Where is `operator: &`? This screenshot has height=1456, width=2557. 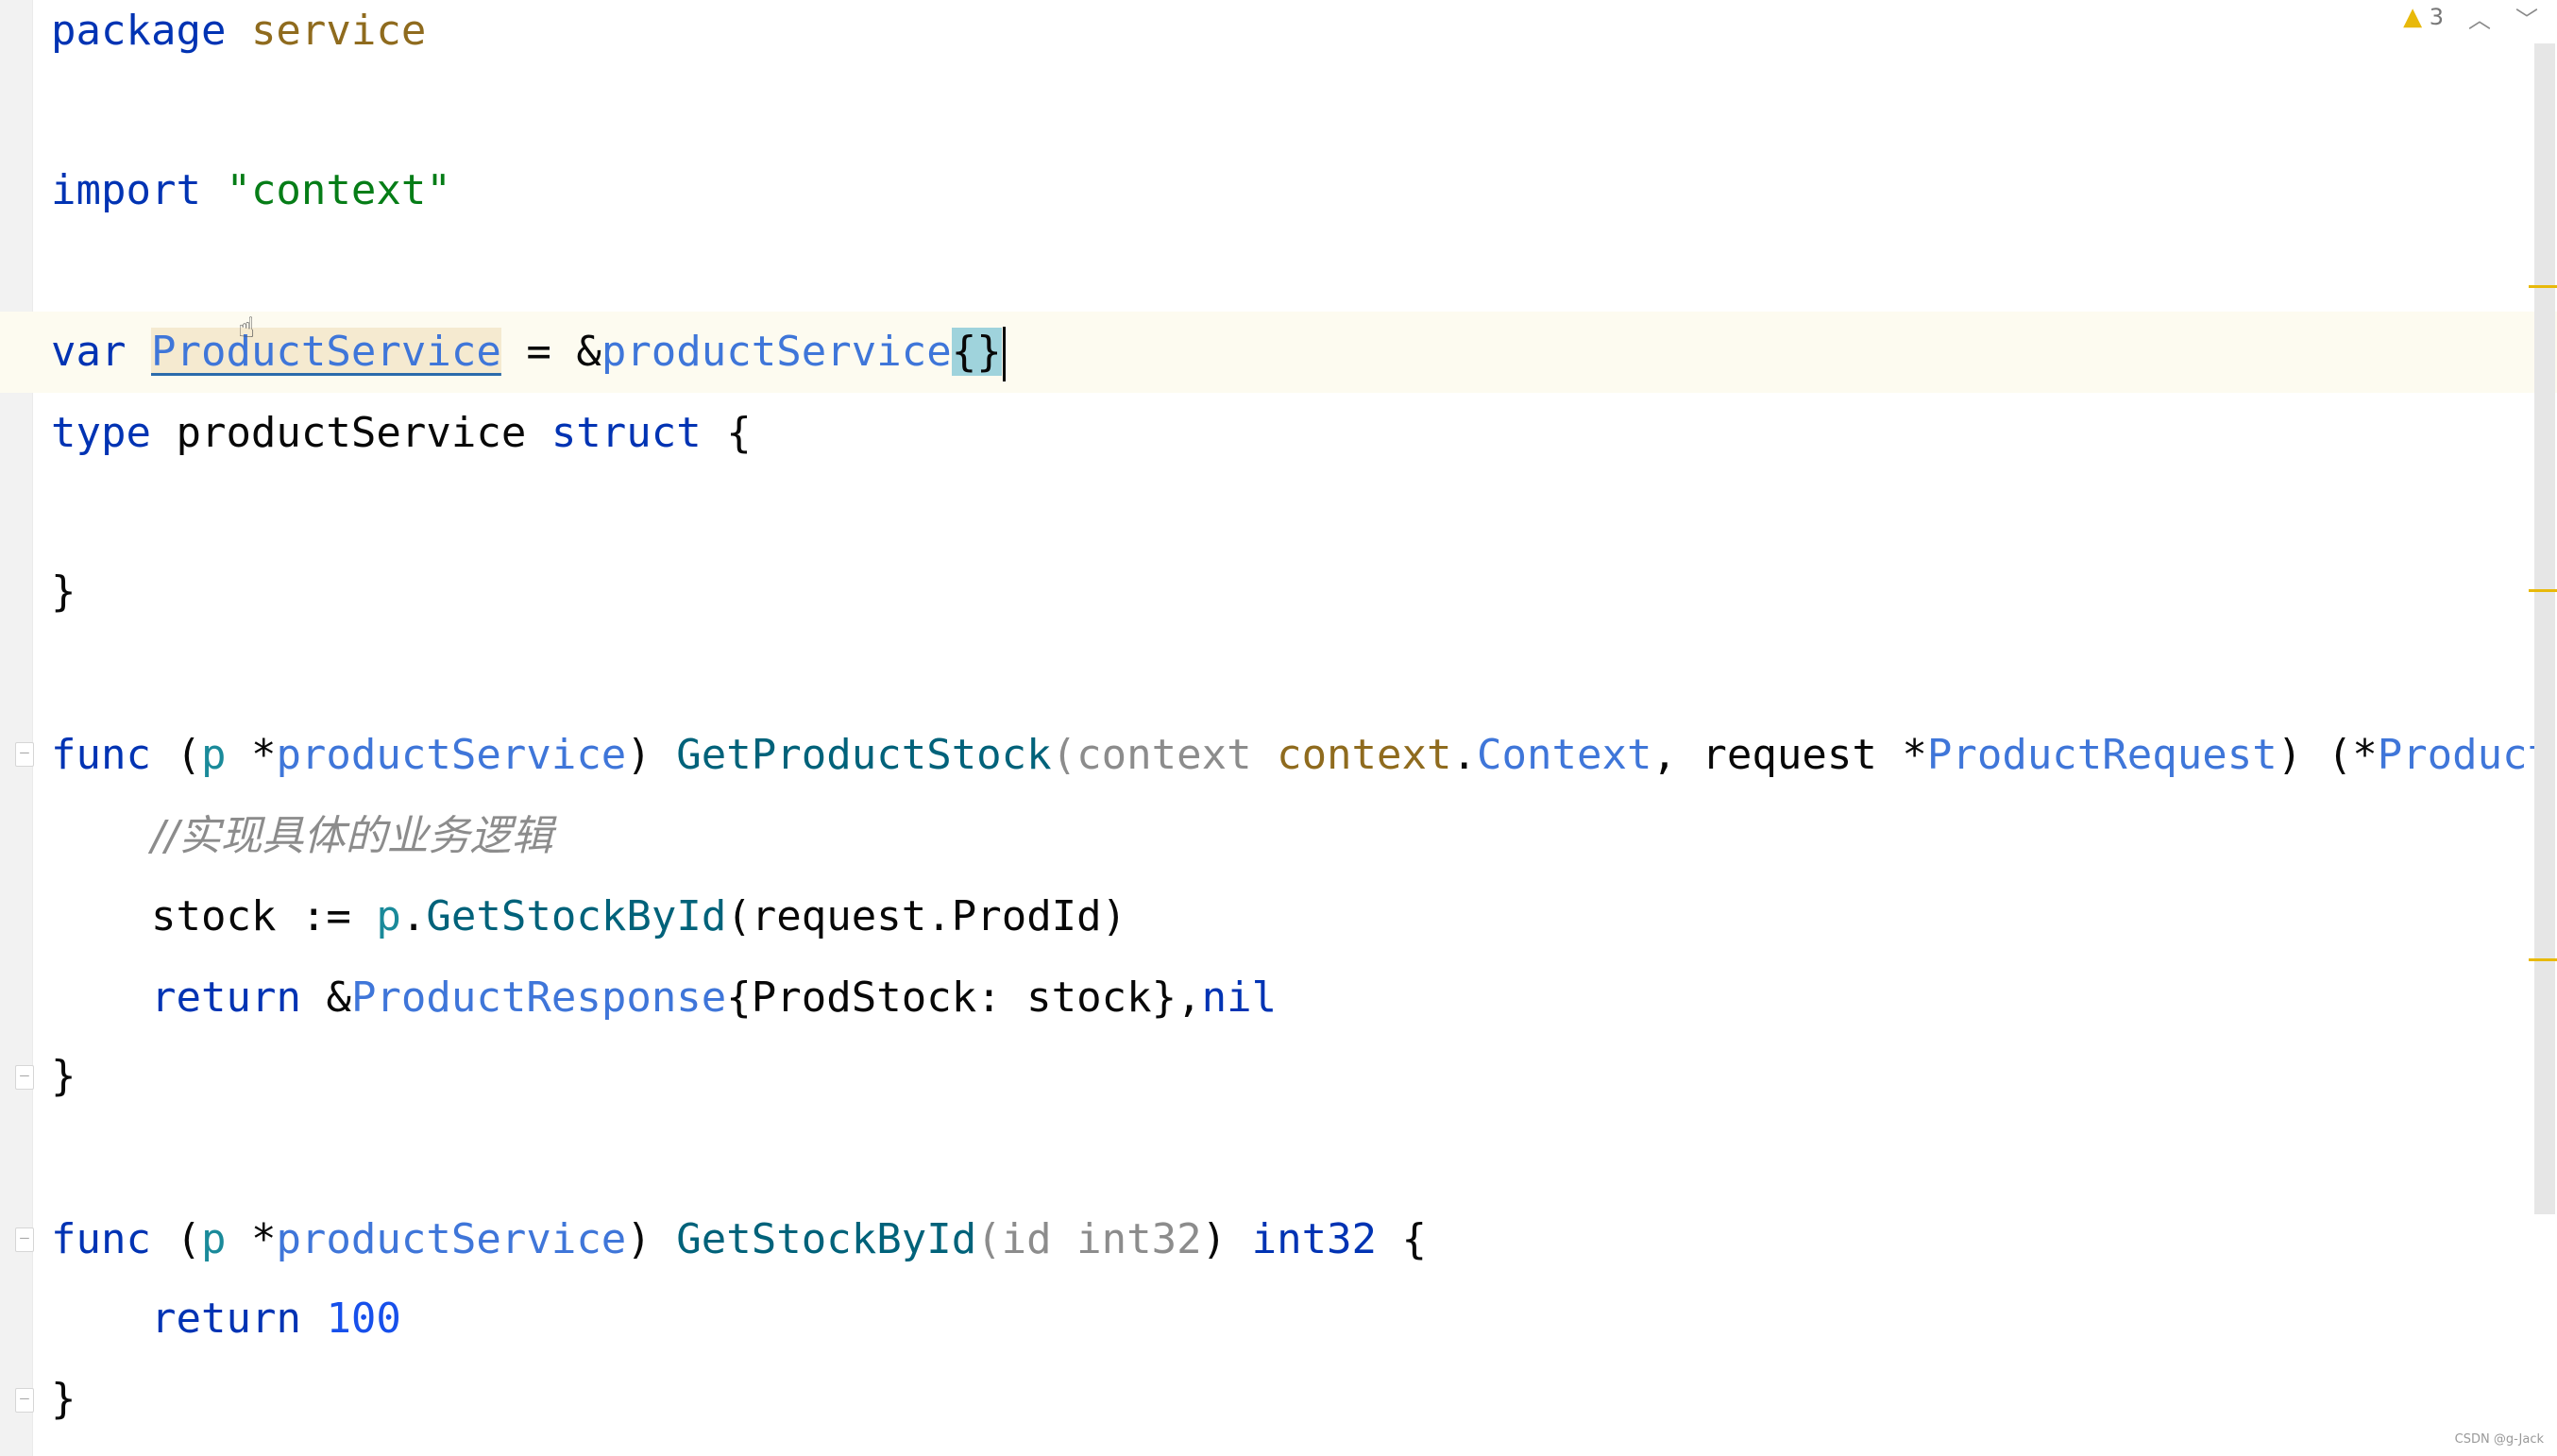 operator: & is located at coordinates (325, 997).